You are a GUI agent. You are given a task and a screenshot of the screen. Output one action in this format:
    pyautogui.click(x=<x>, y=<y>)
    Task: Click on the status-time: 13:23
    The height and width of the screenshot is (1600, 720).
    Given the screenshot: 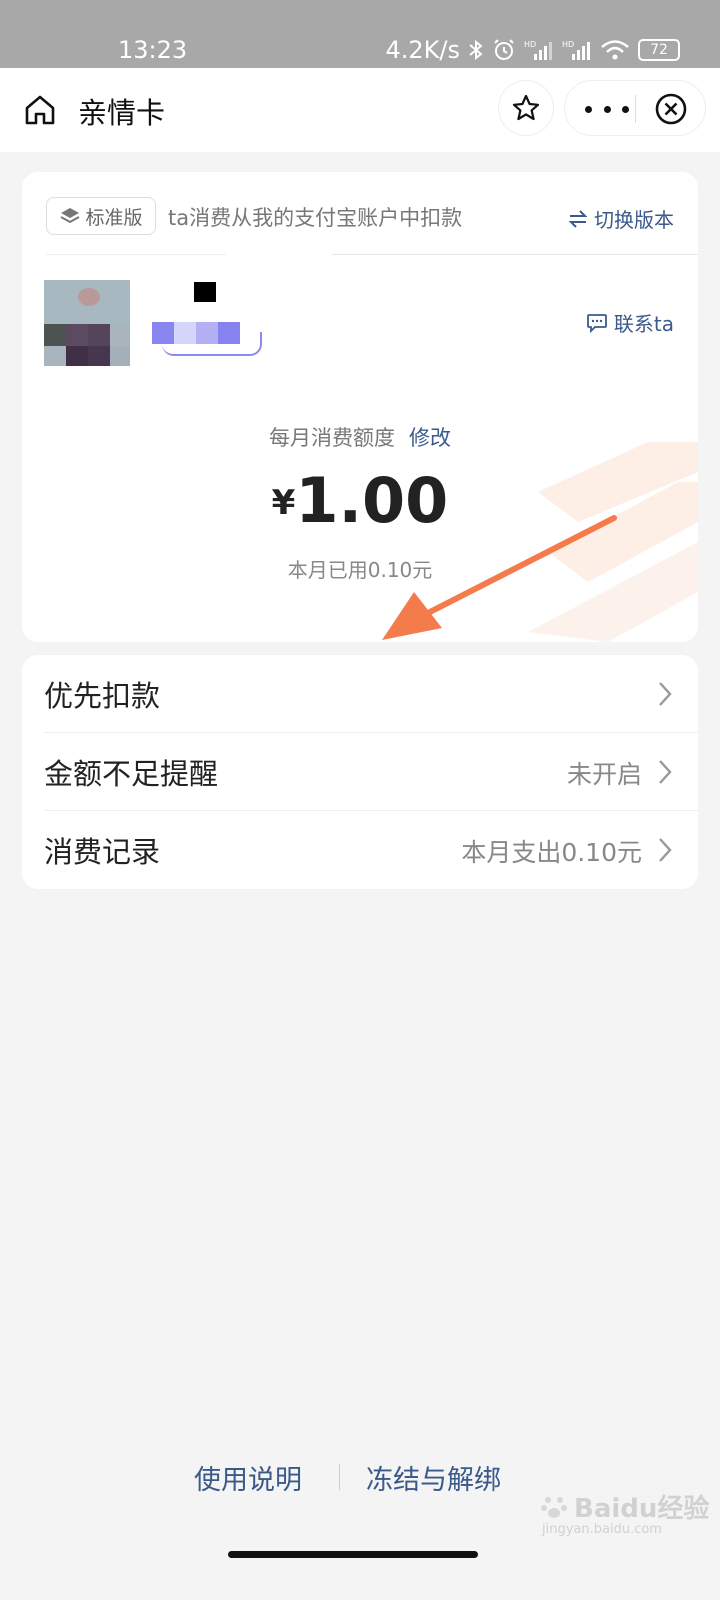 What is the action you would take?
    pyautogui.click(x=153, y=50)
    